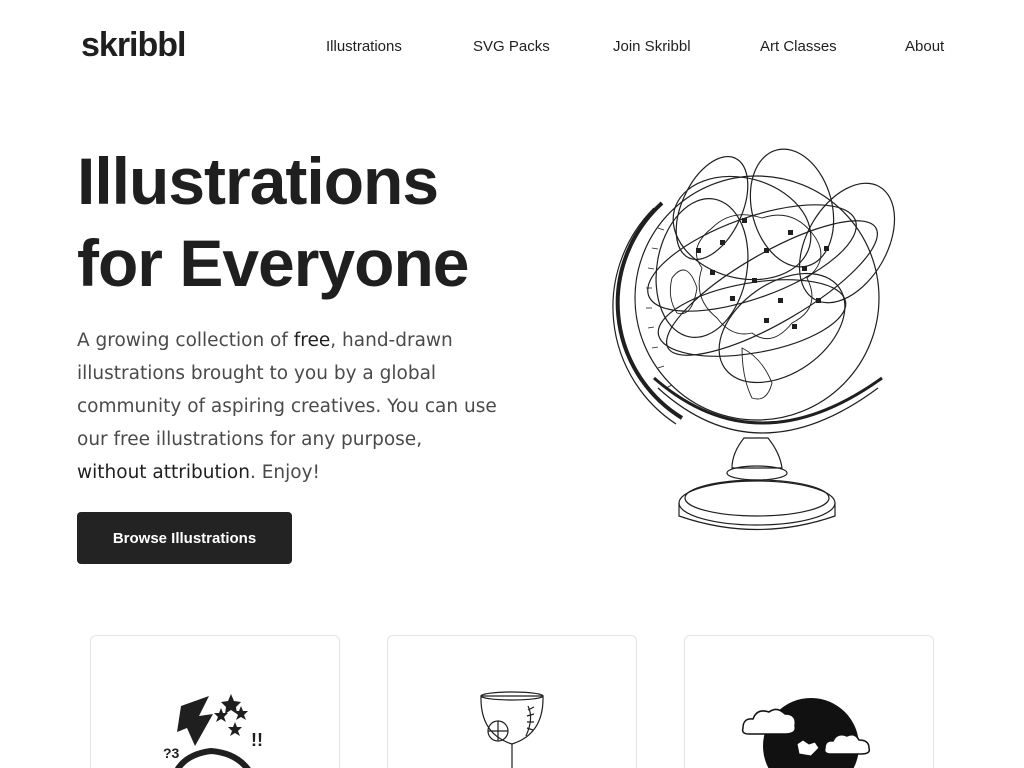 This screenshot has height=768, width=1024. Describe the element at coordinates (133, 45) in the screenshot. I see `logo: skribbl` at that location.